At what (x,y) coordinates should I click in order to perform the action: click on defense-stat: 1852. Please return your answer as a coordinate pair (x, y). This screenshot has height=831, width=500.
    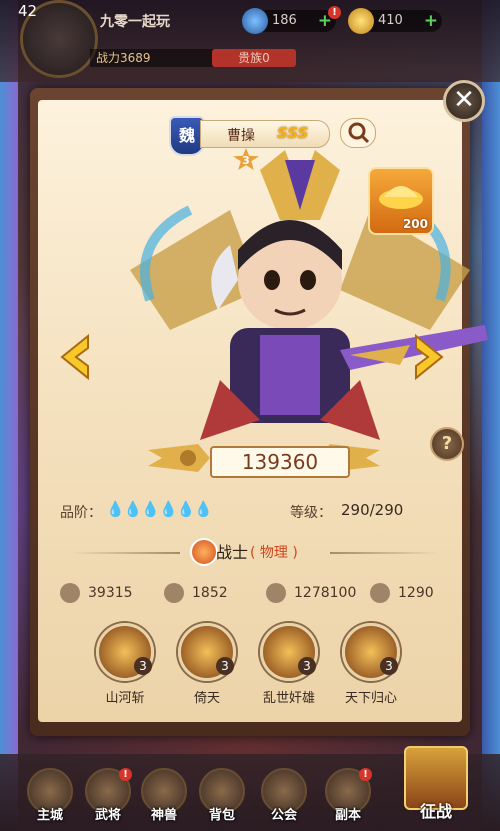
    Looking at the image, I should click on (196, 593).